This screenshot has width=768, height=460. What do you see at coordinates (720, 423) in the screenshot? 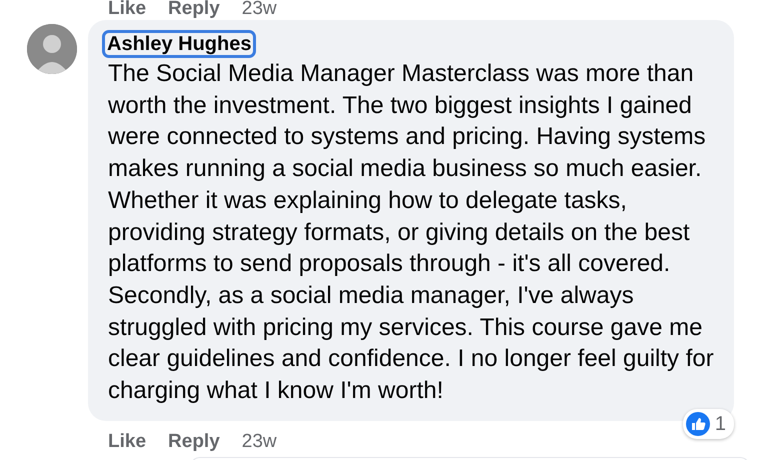
I see `reaction-count: 1` at bounding box center [720, 423].